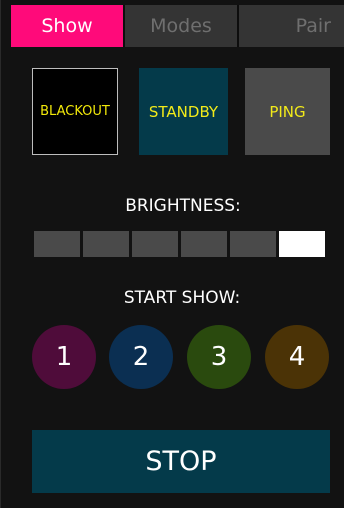 The image size is (344, 508). I want to click on tab-show: Show, so click(67, 26).